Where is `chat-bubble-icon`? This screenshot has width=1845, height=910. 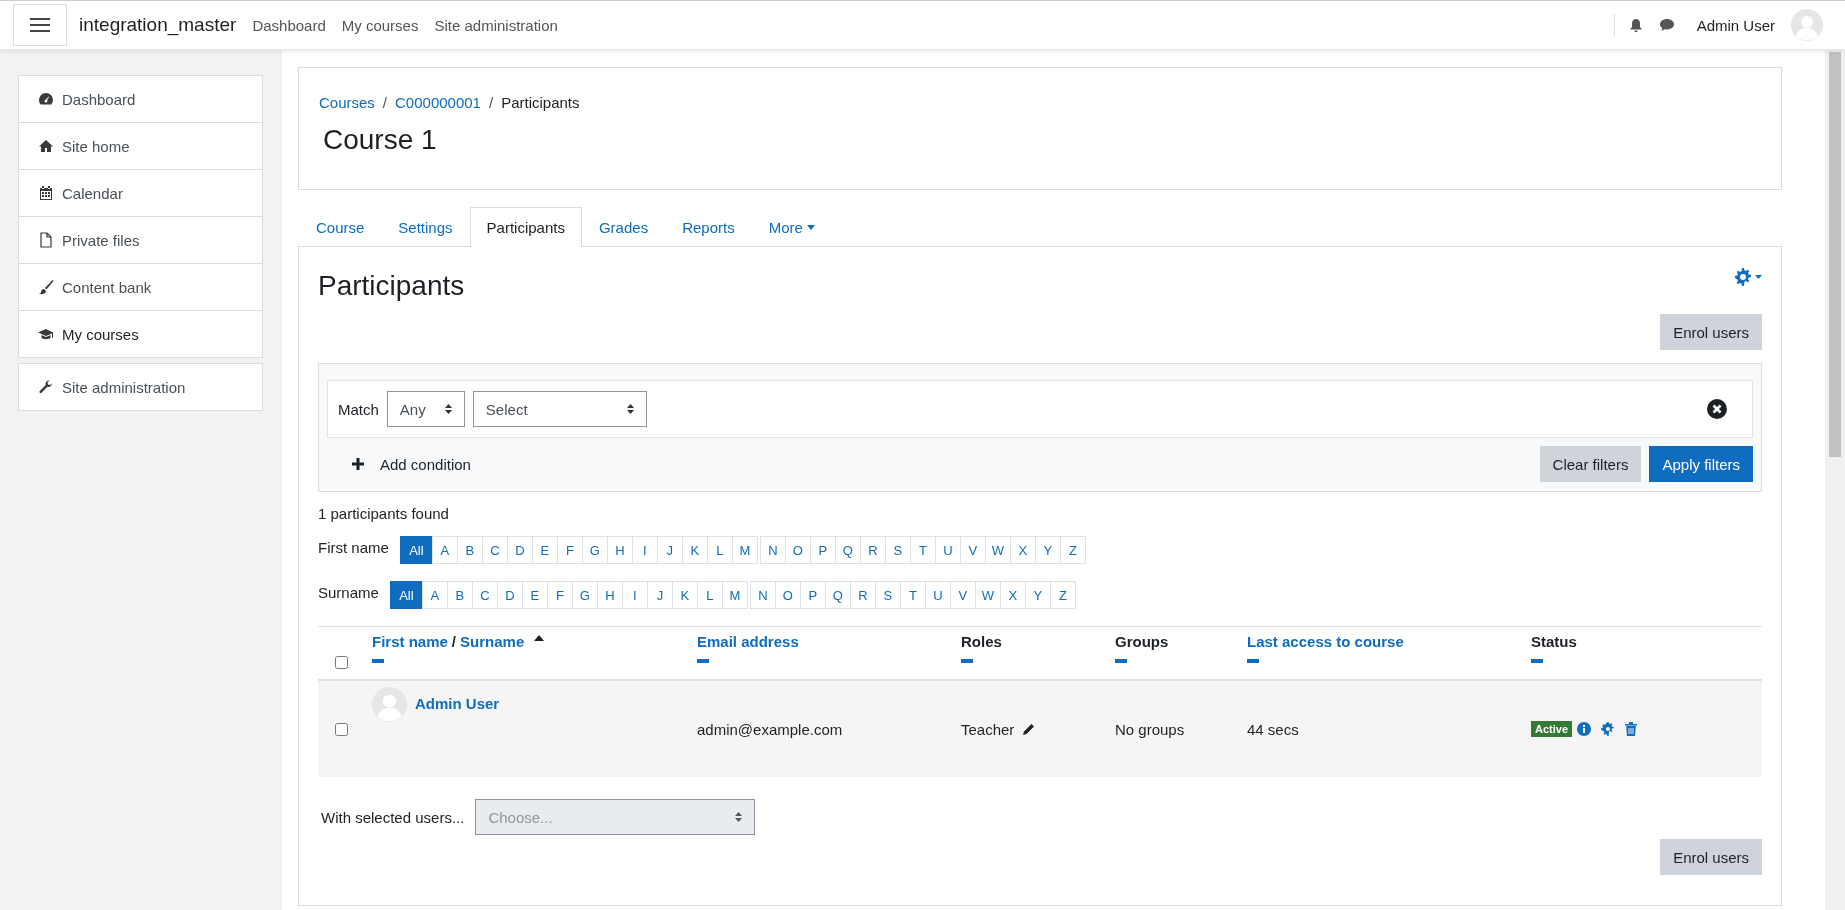
chat-bubble-icon is located at coordinates (1666, 25).